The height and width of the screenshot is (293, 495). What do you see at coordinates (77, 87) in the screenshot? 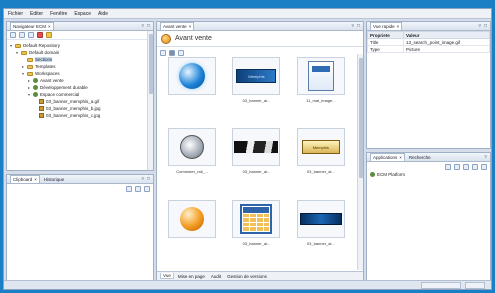
I see `tree-item: ▸ Développement durable` at bounding box center [77, 87].